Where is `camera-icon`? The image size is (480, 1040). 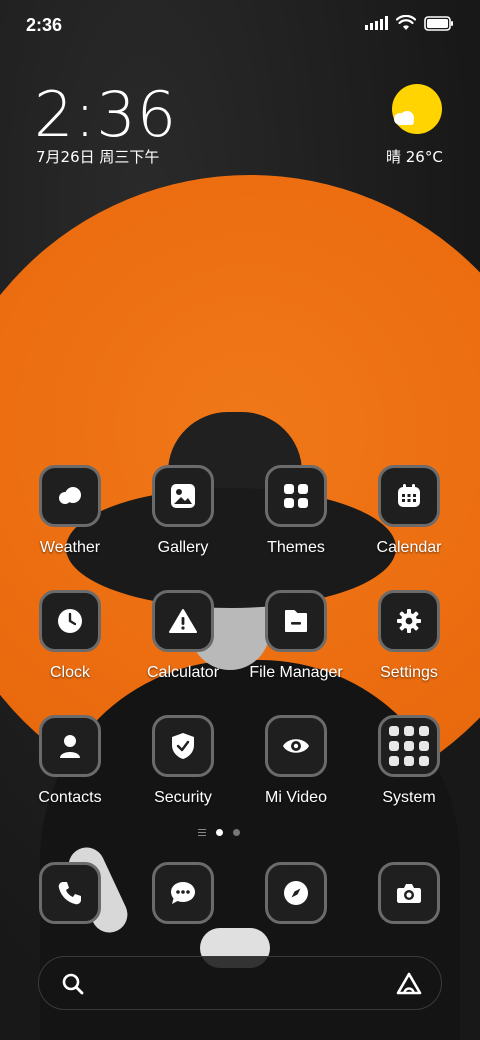 camera-icon is located at coordinates (409, 893).